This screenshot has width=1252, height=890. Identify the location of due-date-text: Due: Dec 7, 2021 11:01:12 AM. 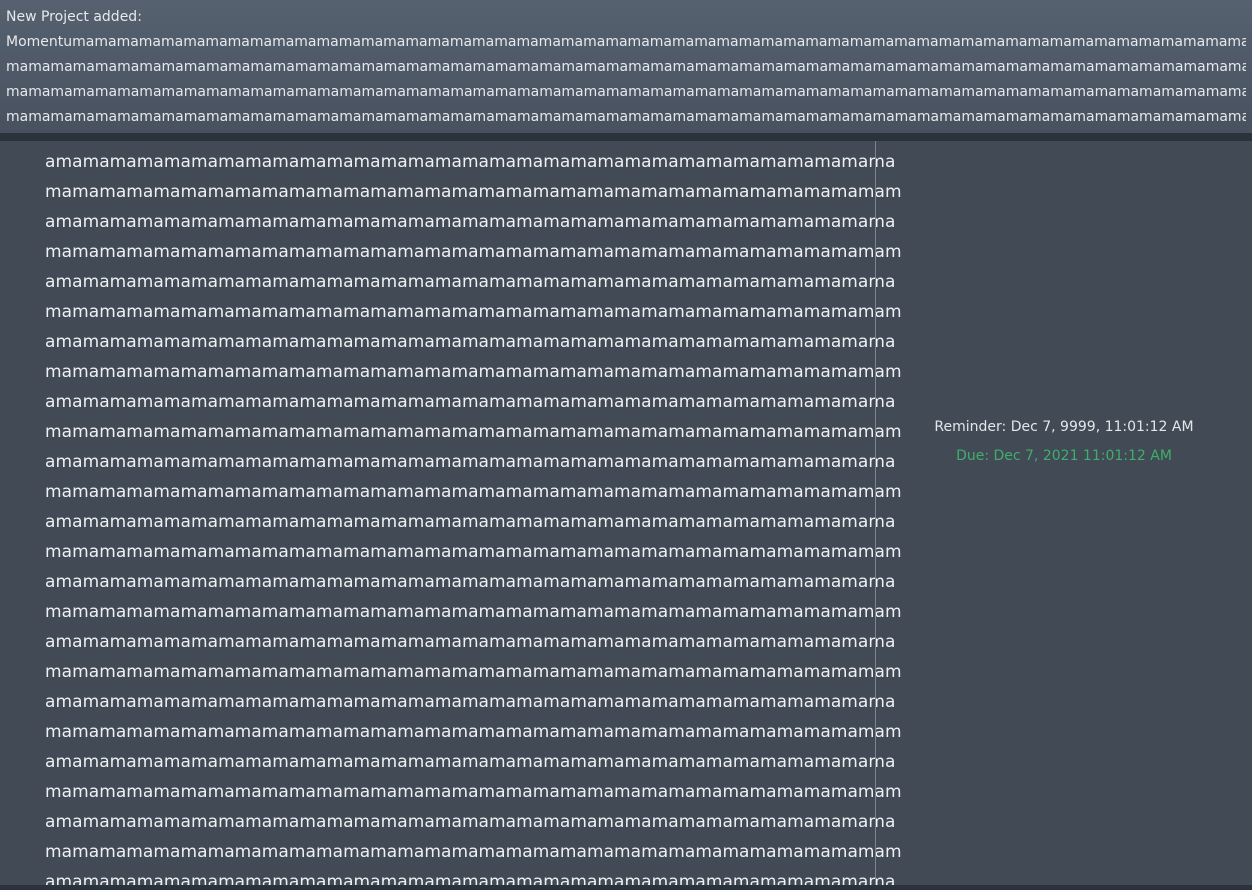
(1064, 456).